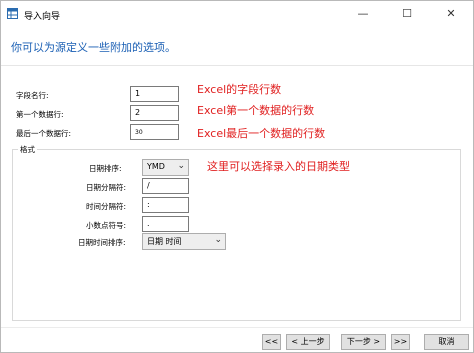 Image resolution: width=474 pixels, height=353 pixels. Describe the element at coordinates (308, 342) in the screenshot. I see `previous-button: < 上一步` at that location.